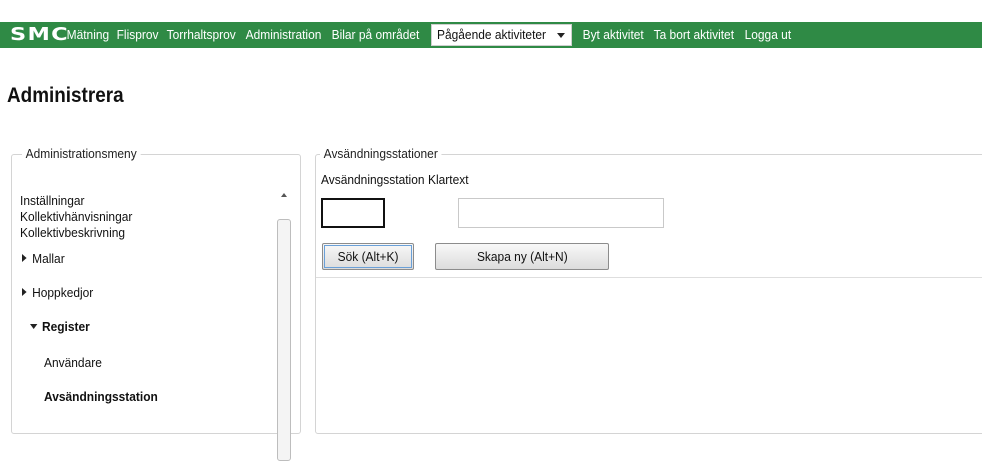 This screenshot has width=982, height=461. Describe the element at coordinates (34, 326) in the screenshot. I see `triangle-down-icon` at that location.